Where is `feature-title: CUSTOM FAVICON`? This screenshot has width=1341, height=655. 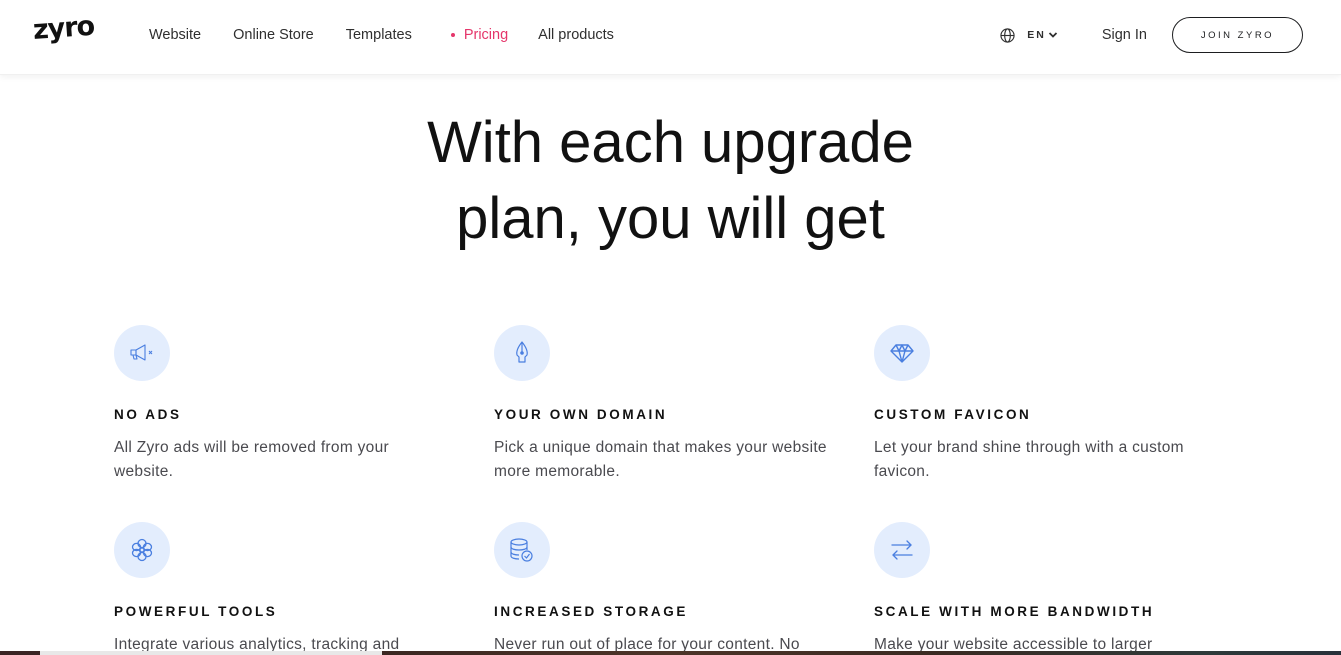
feature-title: CUSTOM FAVICON is located at coordinates (953, 414).